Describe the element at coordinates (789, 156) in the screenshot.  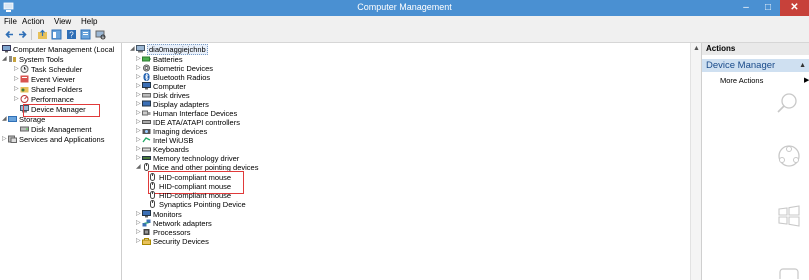
I see `share-icon` at that location.